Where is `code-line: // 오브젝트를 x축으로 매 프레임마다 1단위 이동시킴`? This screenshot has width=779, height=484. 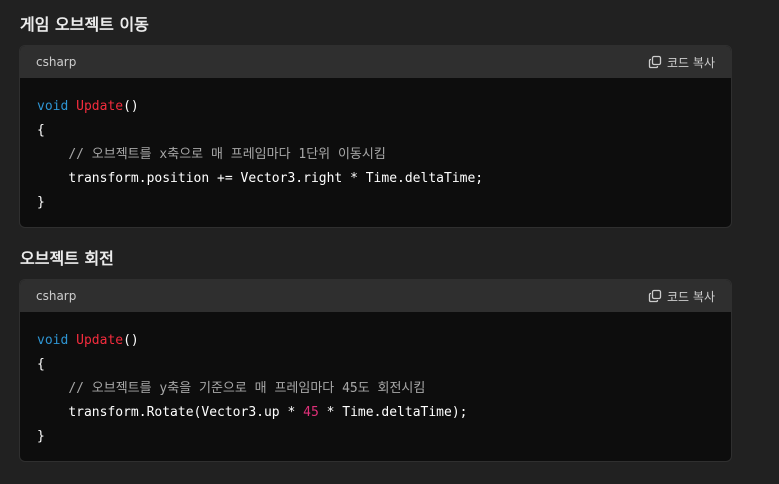
code-line: // 오브젝트를 x축으로 매 프레임마다 1단위 이동시킴 is located at coordinates (375, 155).